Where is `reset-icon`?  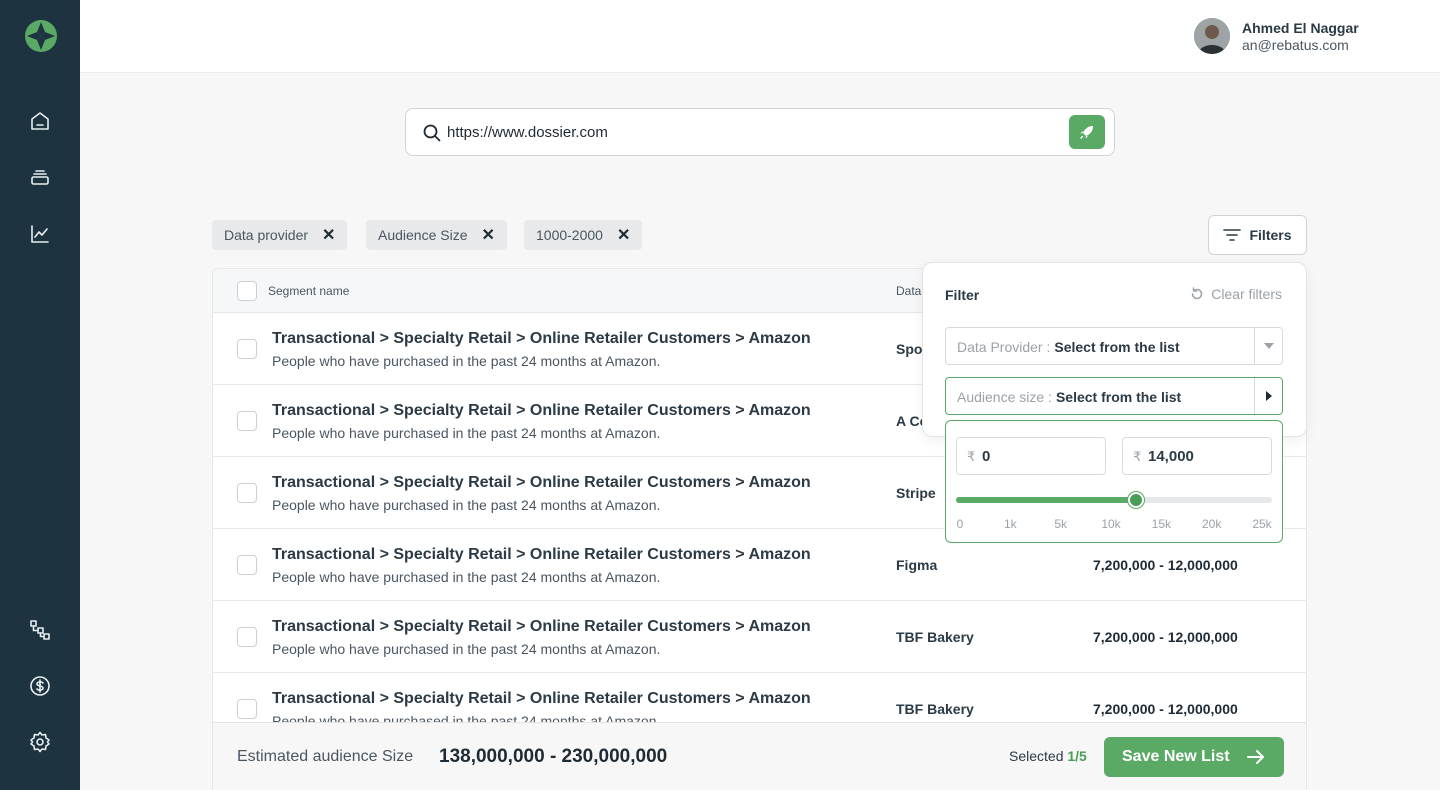
reset-icon is located at coordinates (1197, 293).